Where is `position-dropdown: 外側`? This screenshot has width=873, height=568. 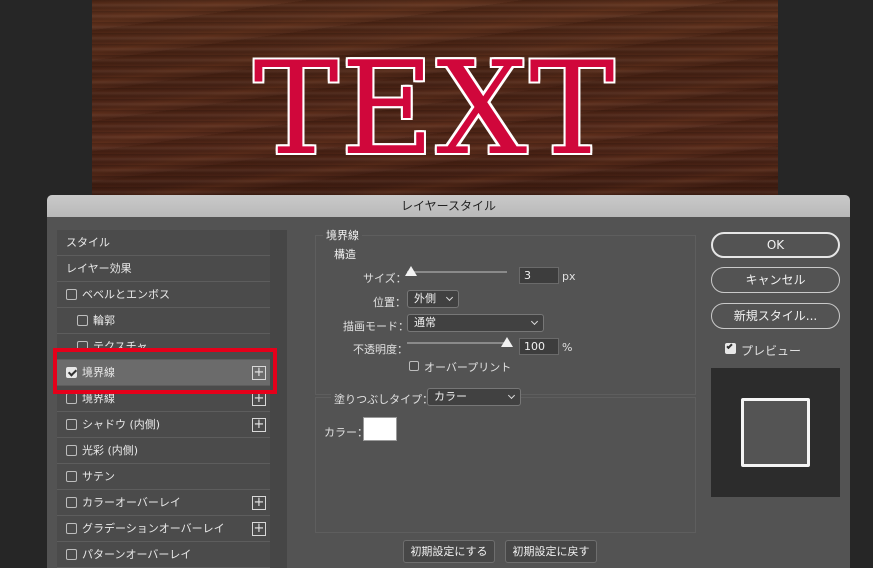
position-dropdown: 外側 is located at coordinates (433, 299).